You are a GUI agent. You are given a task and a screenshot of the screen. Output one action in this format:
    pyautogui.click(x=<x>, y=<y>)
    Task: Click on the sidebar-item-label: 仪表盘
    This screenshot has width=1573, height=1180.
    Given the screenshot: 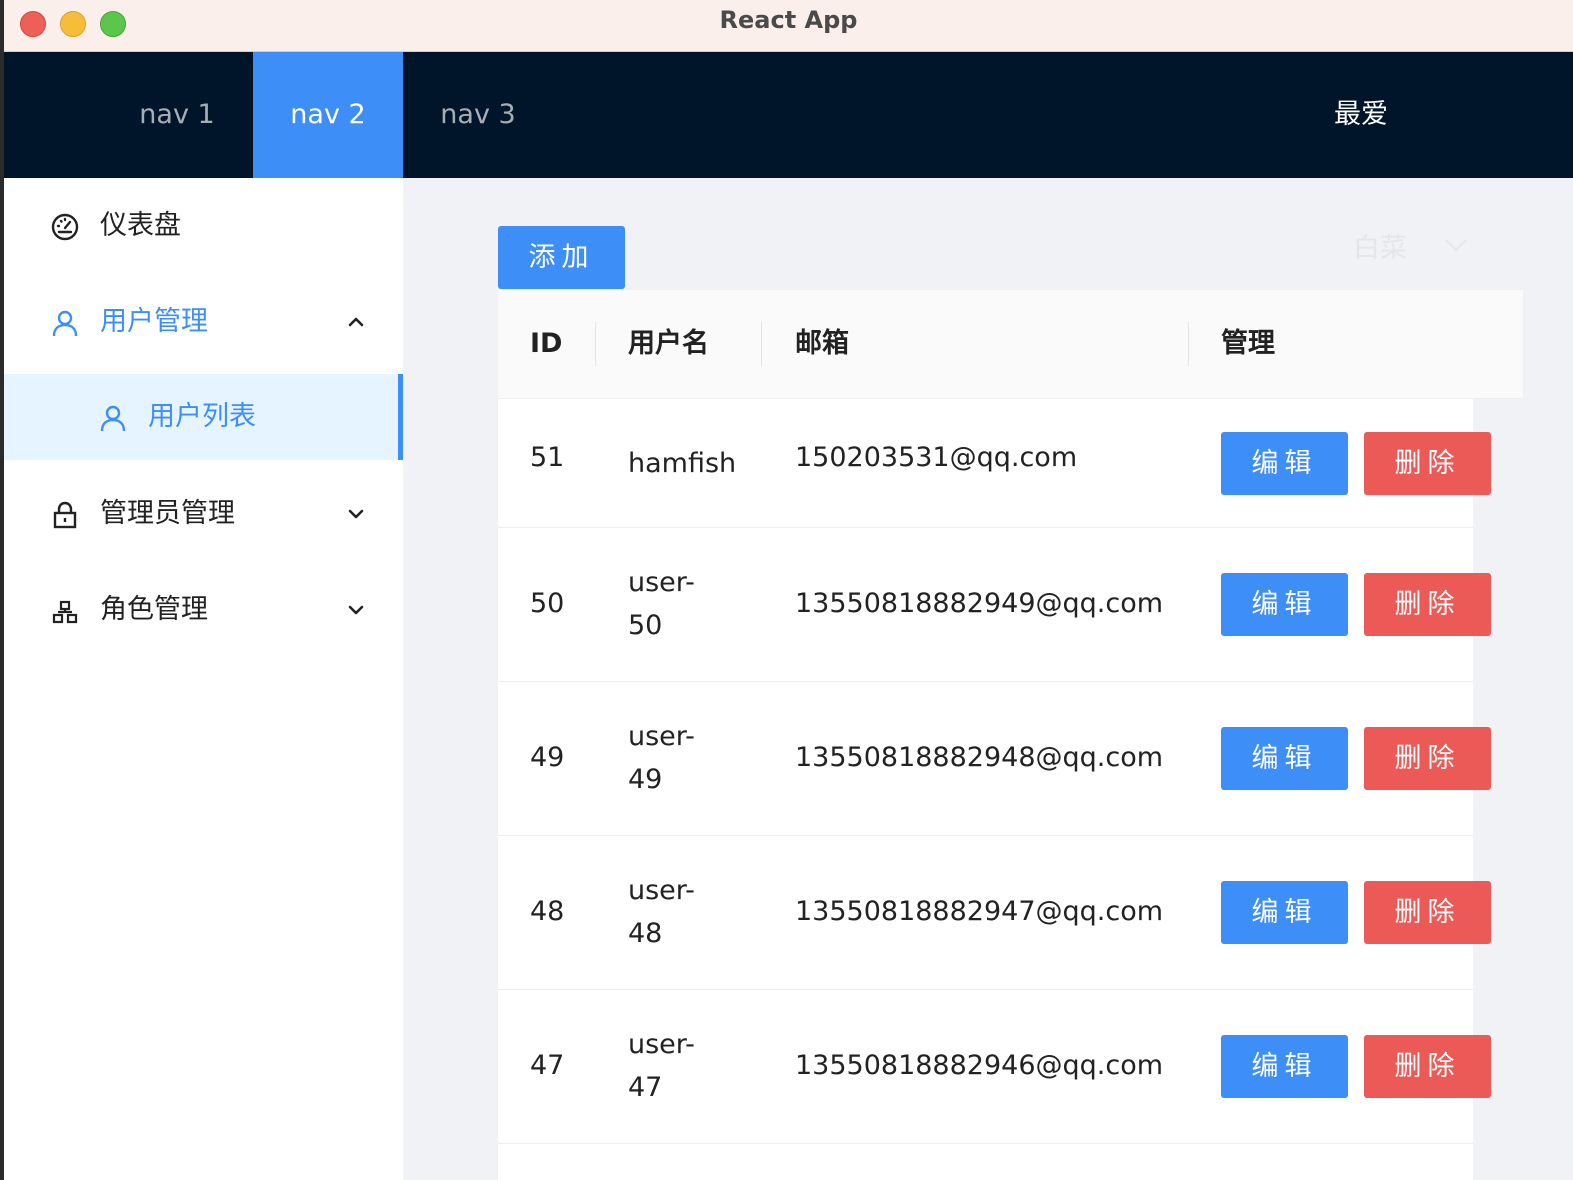 What is the action you would take?
    pyautogui.click(x=140, y=225)
    